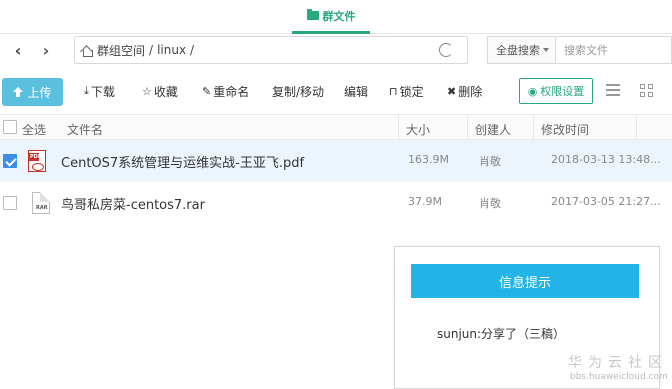 The width and height of the screenshot is (672, 389). Describe the element at coordinates (39, 92) in the screenshot. I see `upload-label: 上传` at that location.